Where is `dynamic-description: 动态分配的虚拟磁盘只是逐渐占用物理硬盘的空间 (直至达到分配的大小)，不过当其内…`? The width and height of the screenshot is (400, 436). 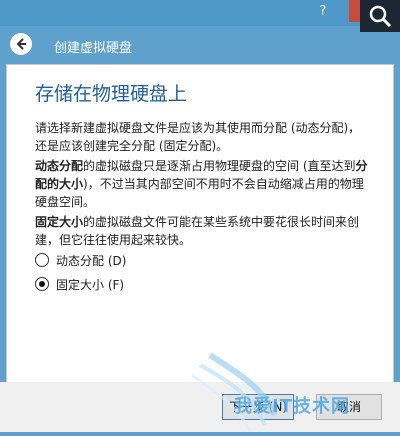 dynamic-description: 动态分配的虚拟磁盘只是逐渐占用物理硬盘的空间 (直至达到分配的大小)，不过当其内… is located at coordinates (203, 184).